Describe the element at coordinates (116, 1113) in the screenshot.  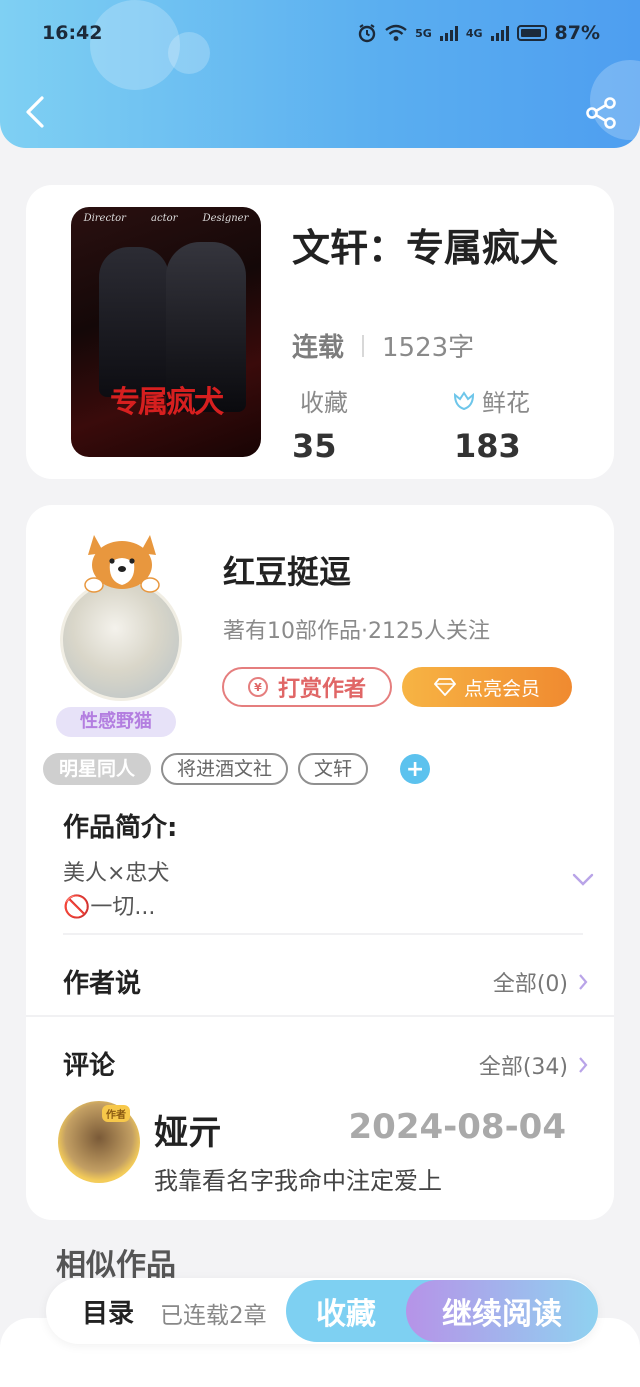
I see `author-badge: 作者` at that location.